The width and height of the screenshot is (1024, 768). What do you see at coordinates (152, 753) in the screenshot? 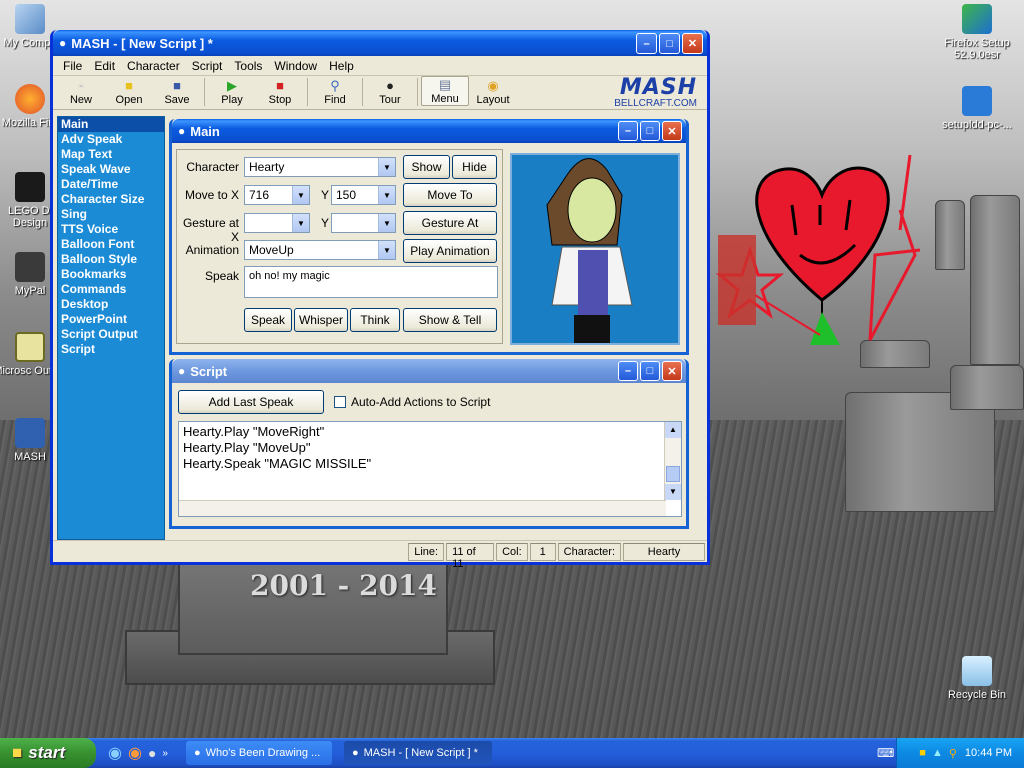
I see `mash-quicklaunch-icon: ●` at bounding box center [152, 753].